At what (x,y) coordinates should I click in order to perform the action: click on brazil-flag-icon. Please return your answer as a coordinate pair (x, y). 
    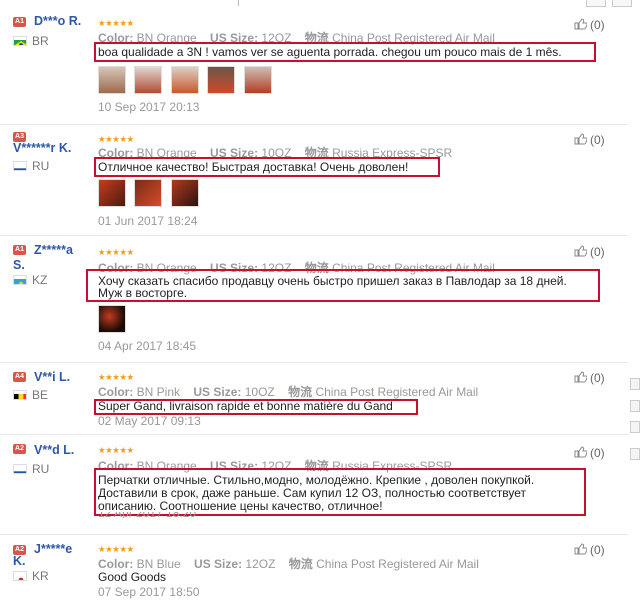
    Looking at the image, I should click on (20, 41).